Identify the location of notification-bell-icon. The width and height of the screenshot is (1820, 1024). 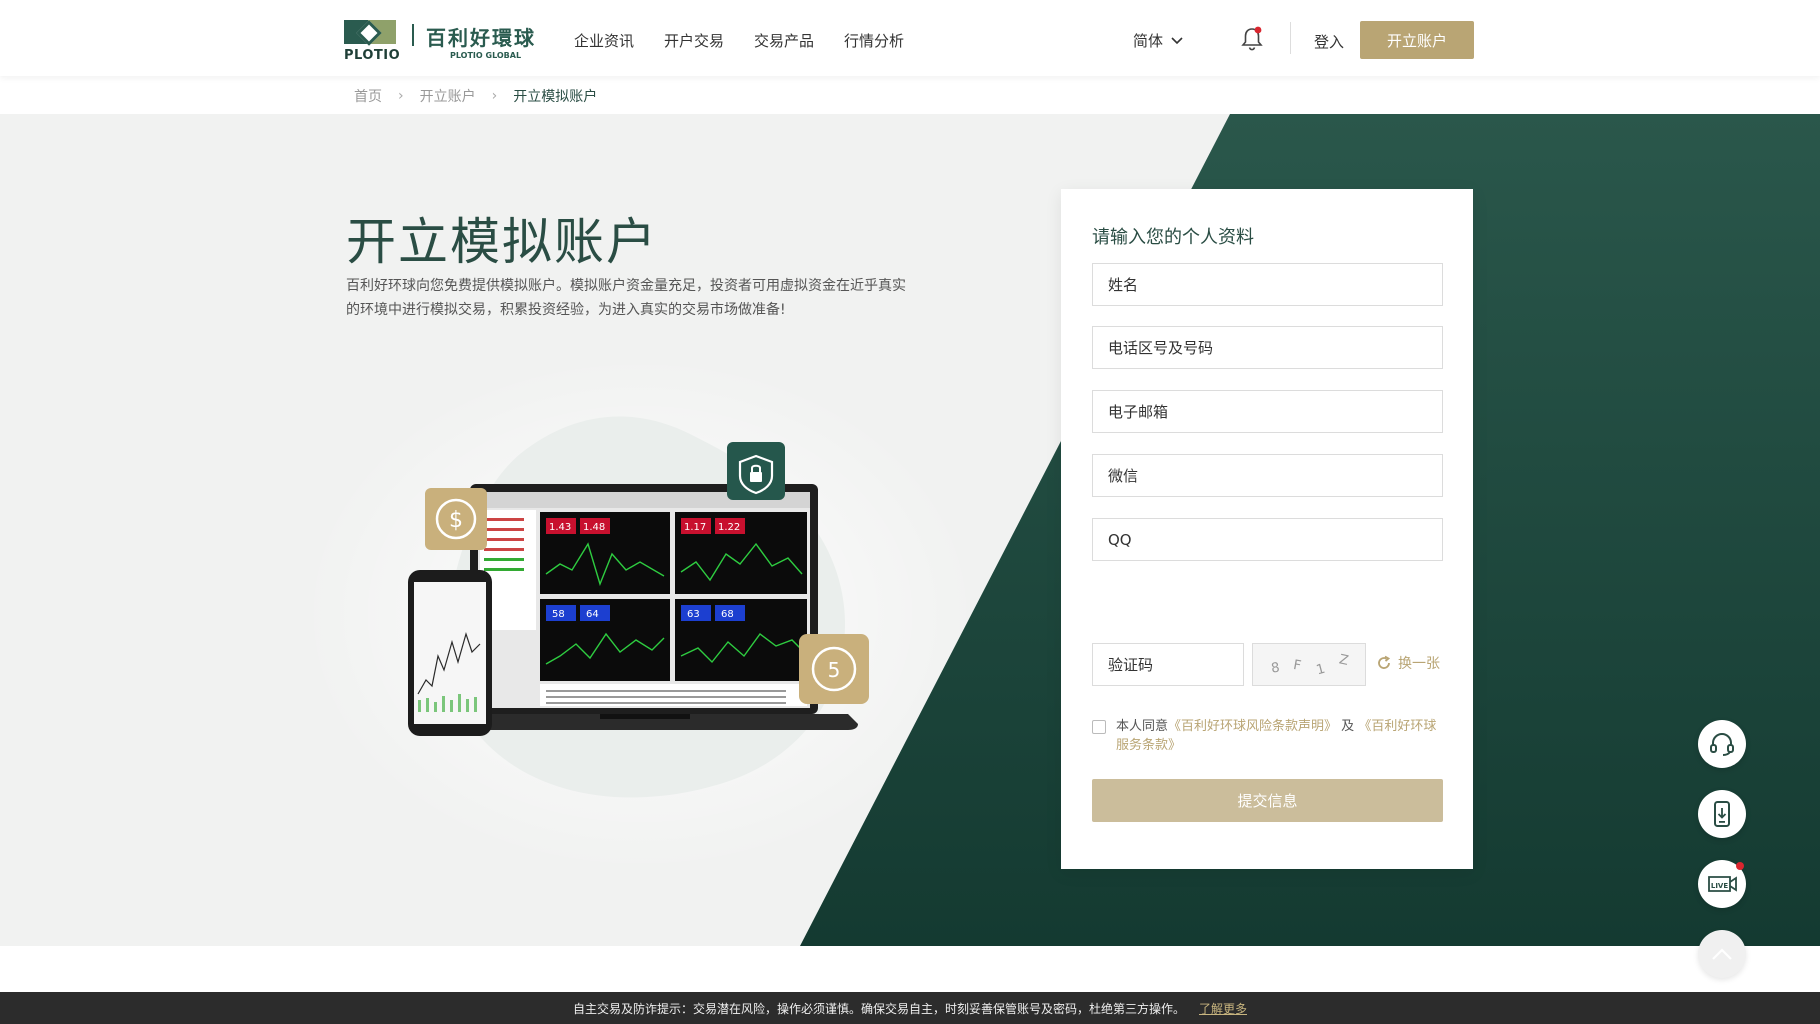
(1252, 39).